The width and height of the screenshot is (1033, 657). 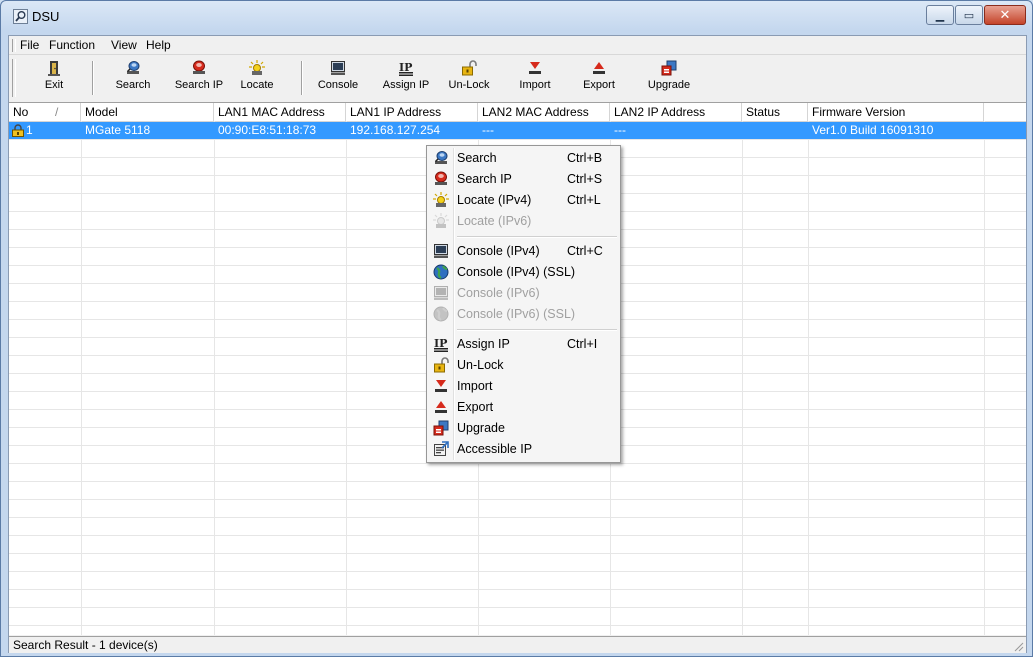 I want to click on ctx-item-label: Console (IPv6), so click(x=498, y=293).